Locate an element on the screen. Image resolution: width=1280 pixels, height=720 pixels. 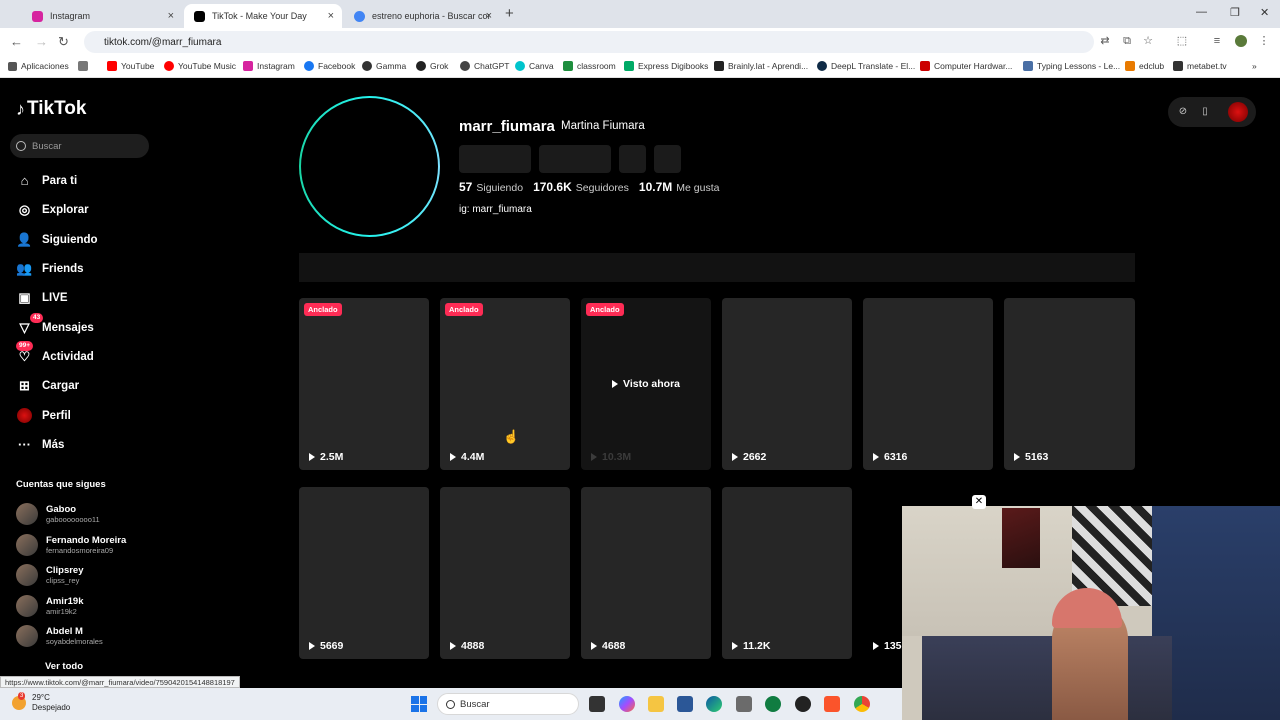
camera-icon is located at coordinates (744, 704).